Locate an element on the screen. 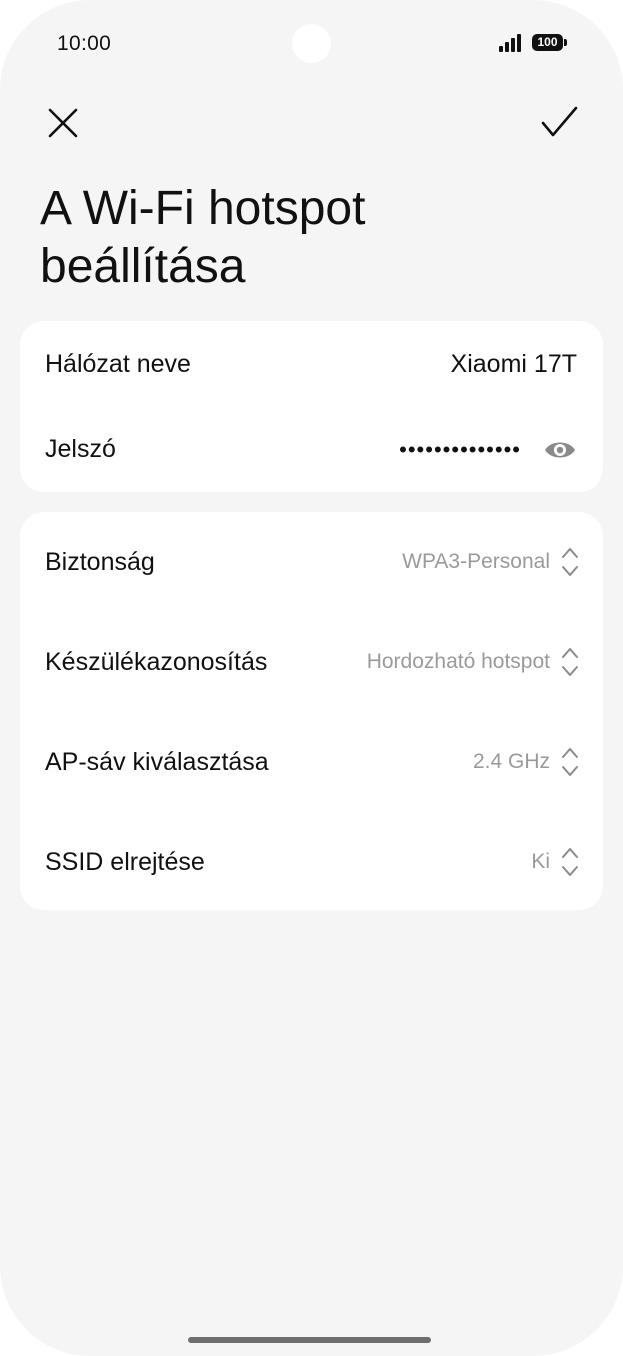 This screenshot has width=623, height=1356. close-button is located at coordinates (63, 123).